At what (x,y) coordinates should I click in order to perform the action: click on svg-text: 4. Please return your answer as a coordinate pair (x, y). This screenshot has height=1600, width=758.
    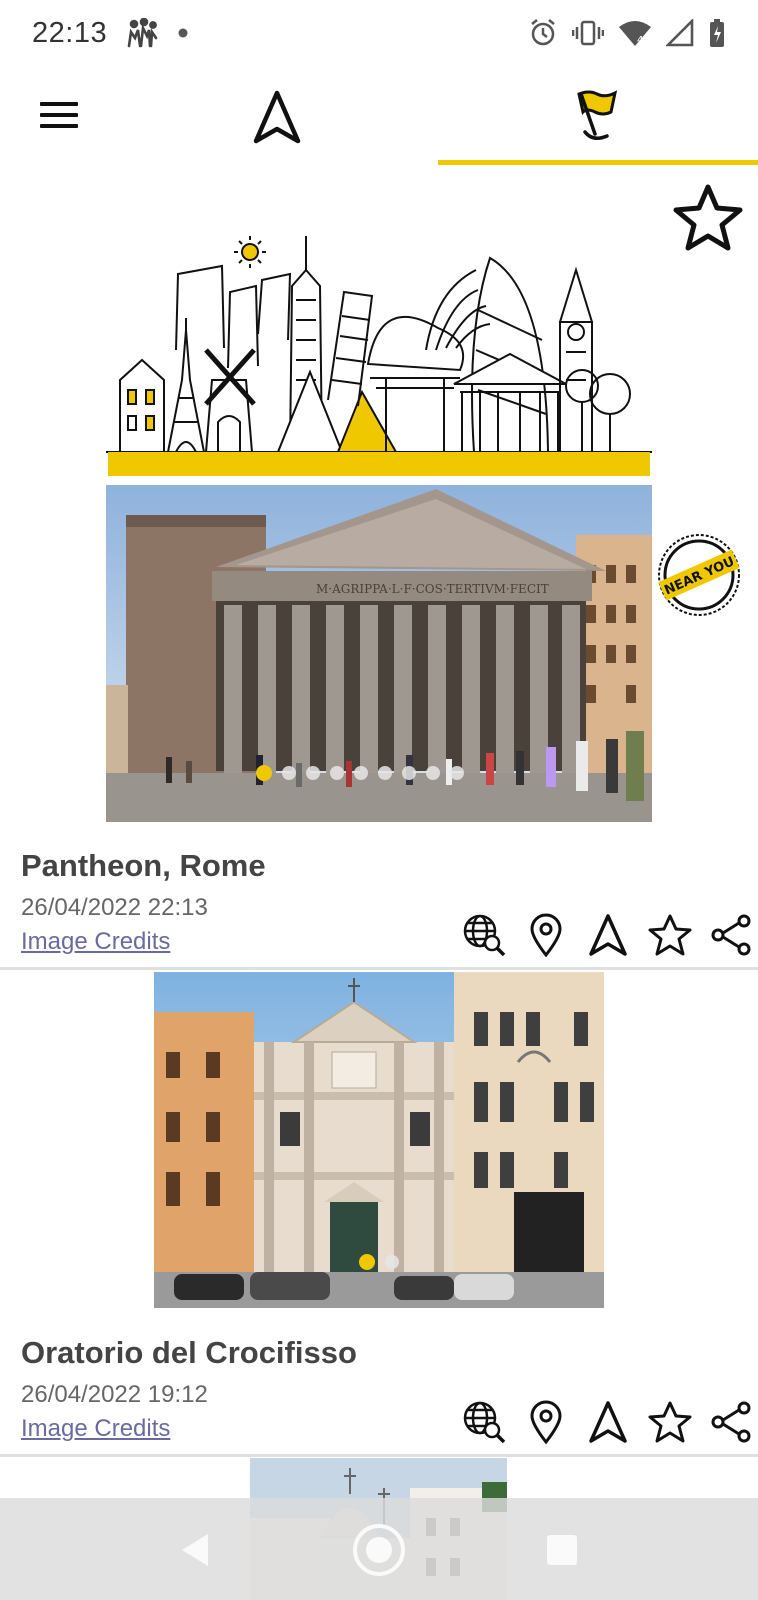
    Looking at the image, I should click on (640, 40).